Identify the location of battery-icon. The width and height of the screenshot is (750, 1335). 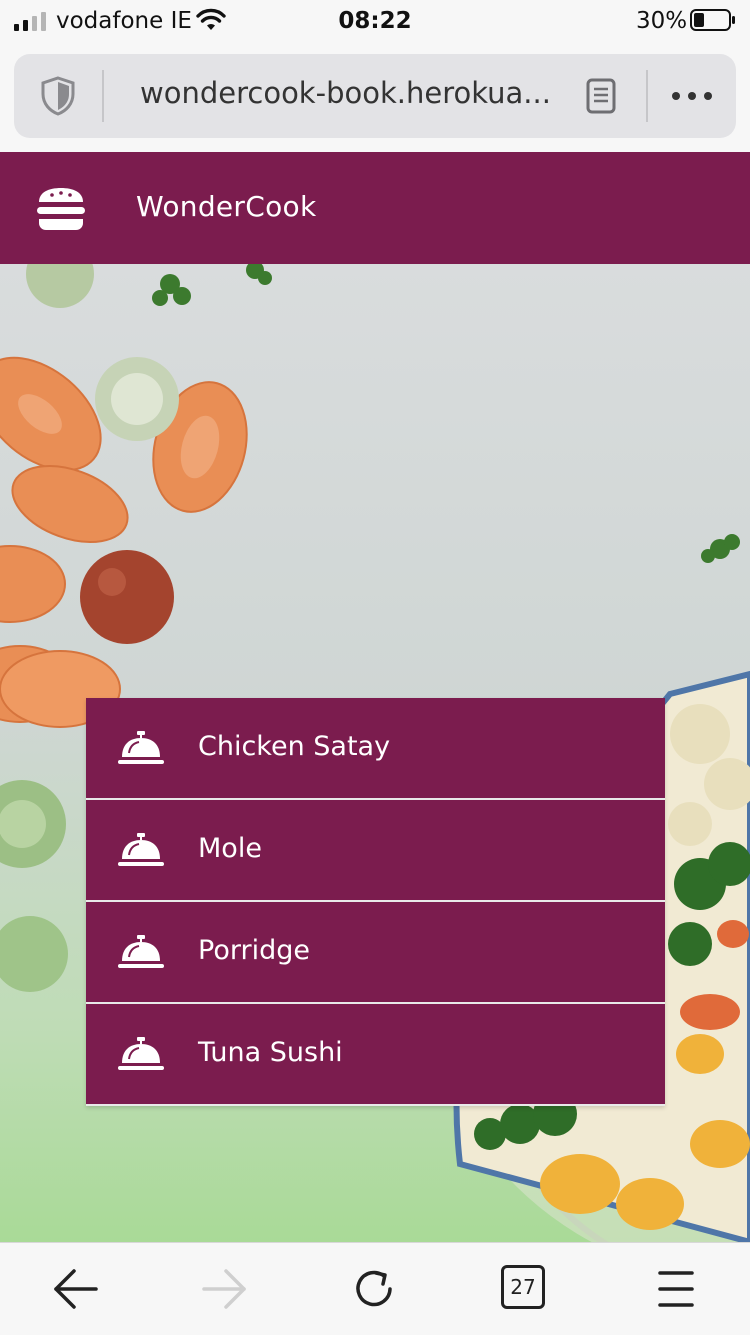
(712, 20).